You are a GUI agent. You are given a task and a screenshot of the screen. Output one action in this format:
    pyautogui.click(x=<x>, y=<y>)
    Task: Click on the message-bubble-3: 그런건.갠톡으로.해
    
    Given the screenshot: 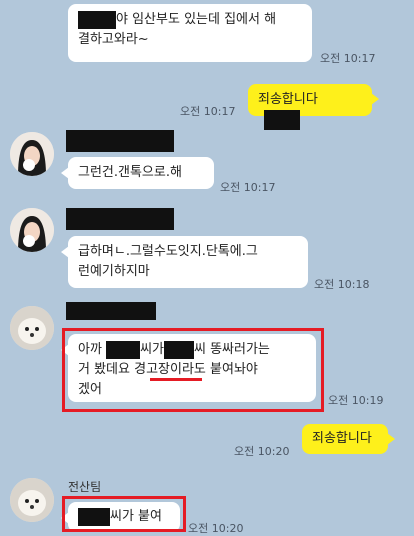 What is the action you would take?
    pyautogui.click(x=137, y=173)
    